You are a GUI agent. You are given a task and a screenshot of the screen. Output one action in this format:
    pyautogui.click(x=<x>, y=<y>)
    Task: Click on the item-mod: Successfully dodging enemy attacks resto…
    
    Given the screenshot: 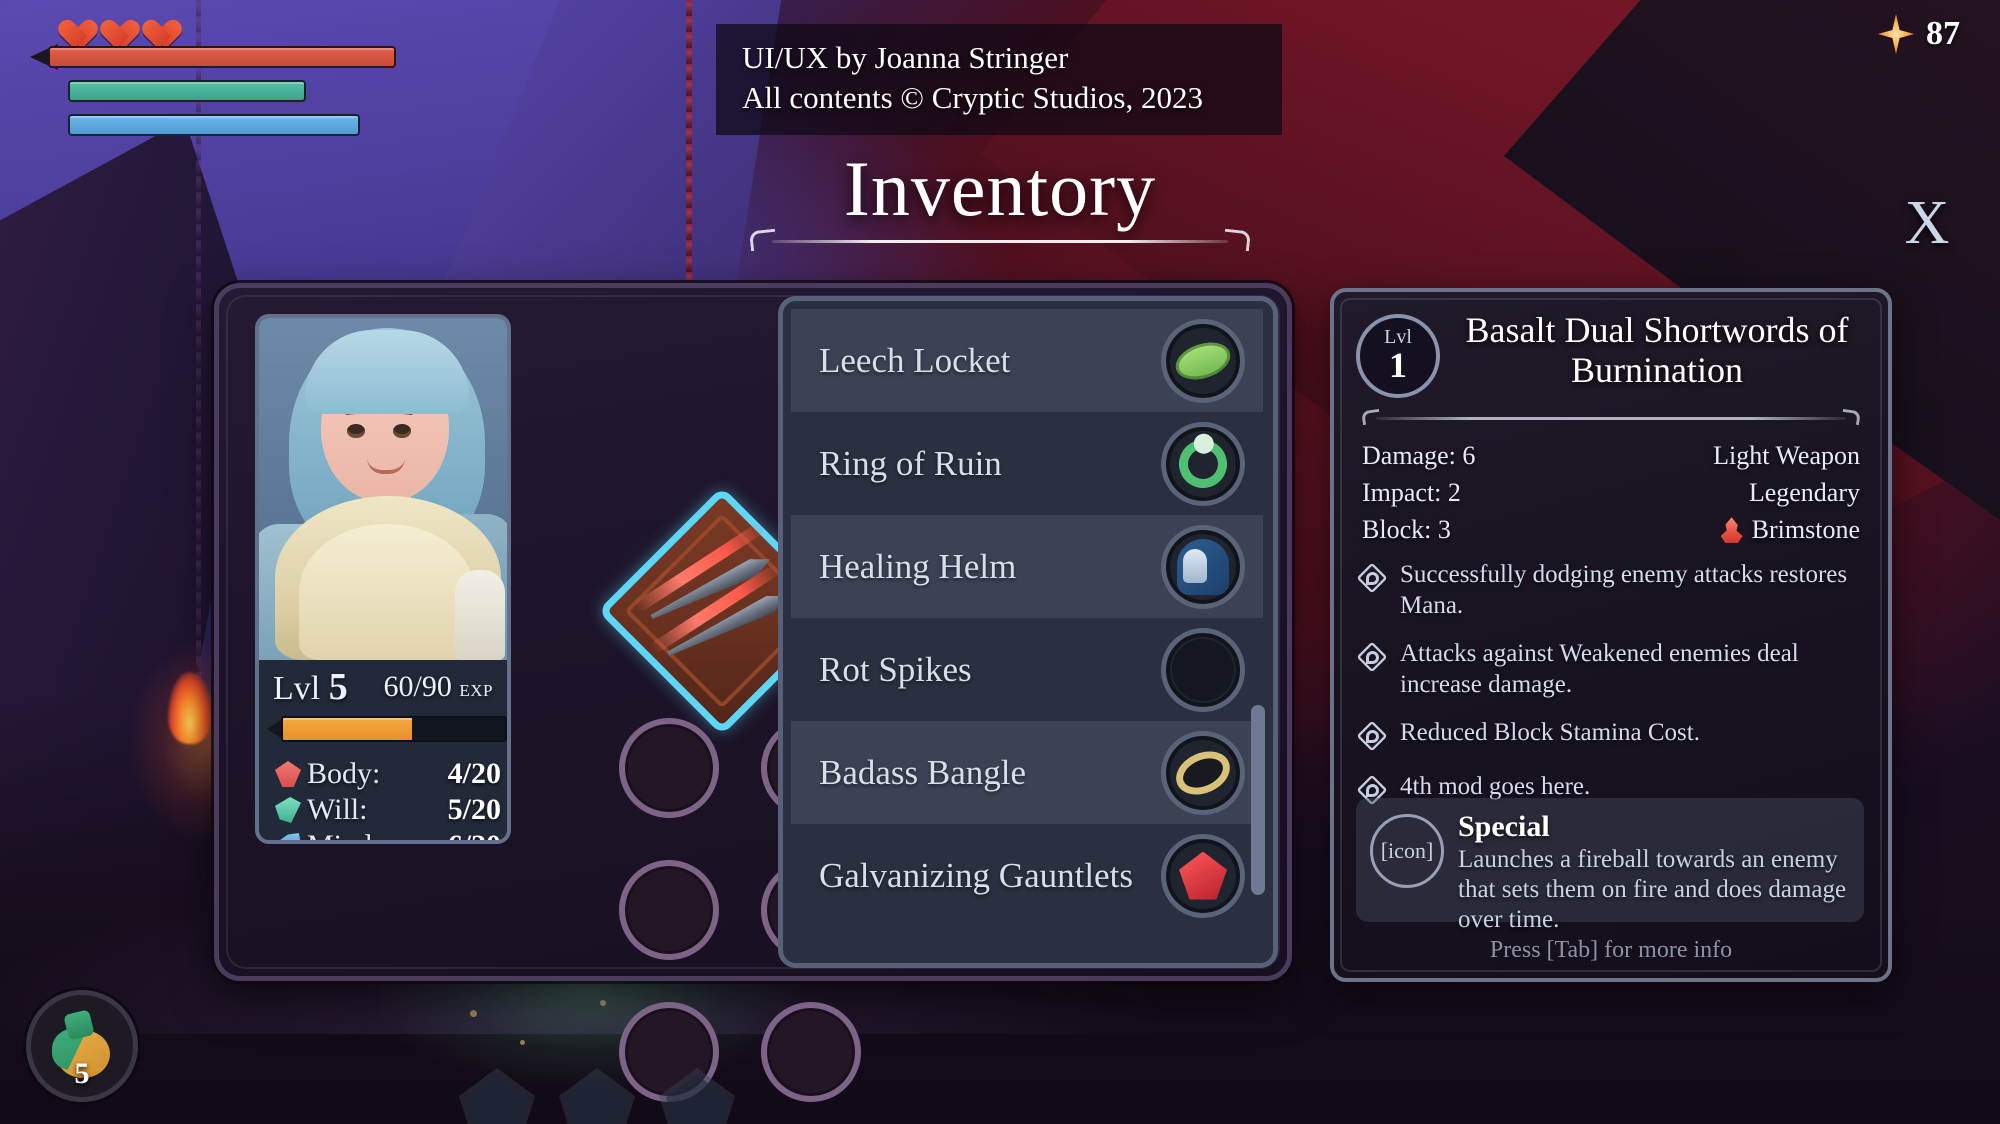 What is the action you would take?
    pyautogui.click(x=1609, y=590)
    